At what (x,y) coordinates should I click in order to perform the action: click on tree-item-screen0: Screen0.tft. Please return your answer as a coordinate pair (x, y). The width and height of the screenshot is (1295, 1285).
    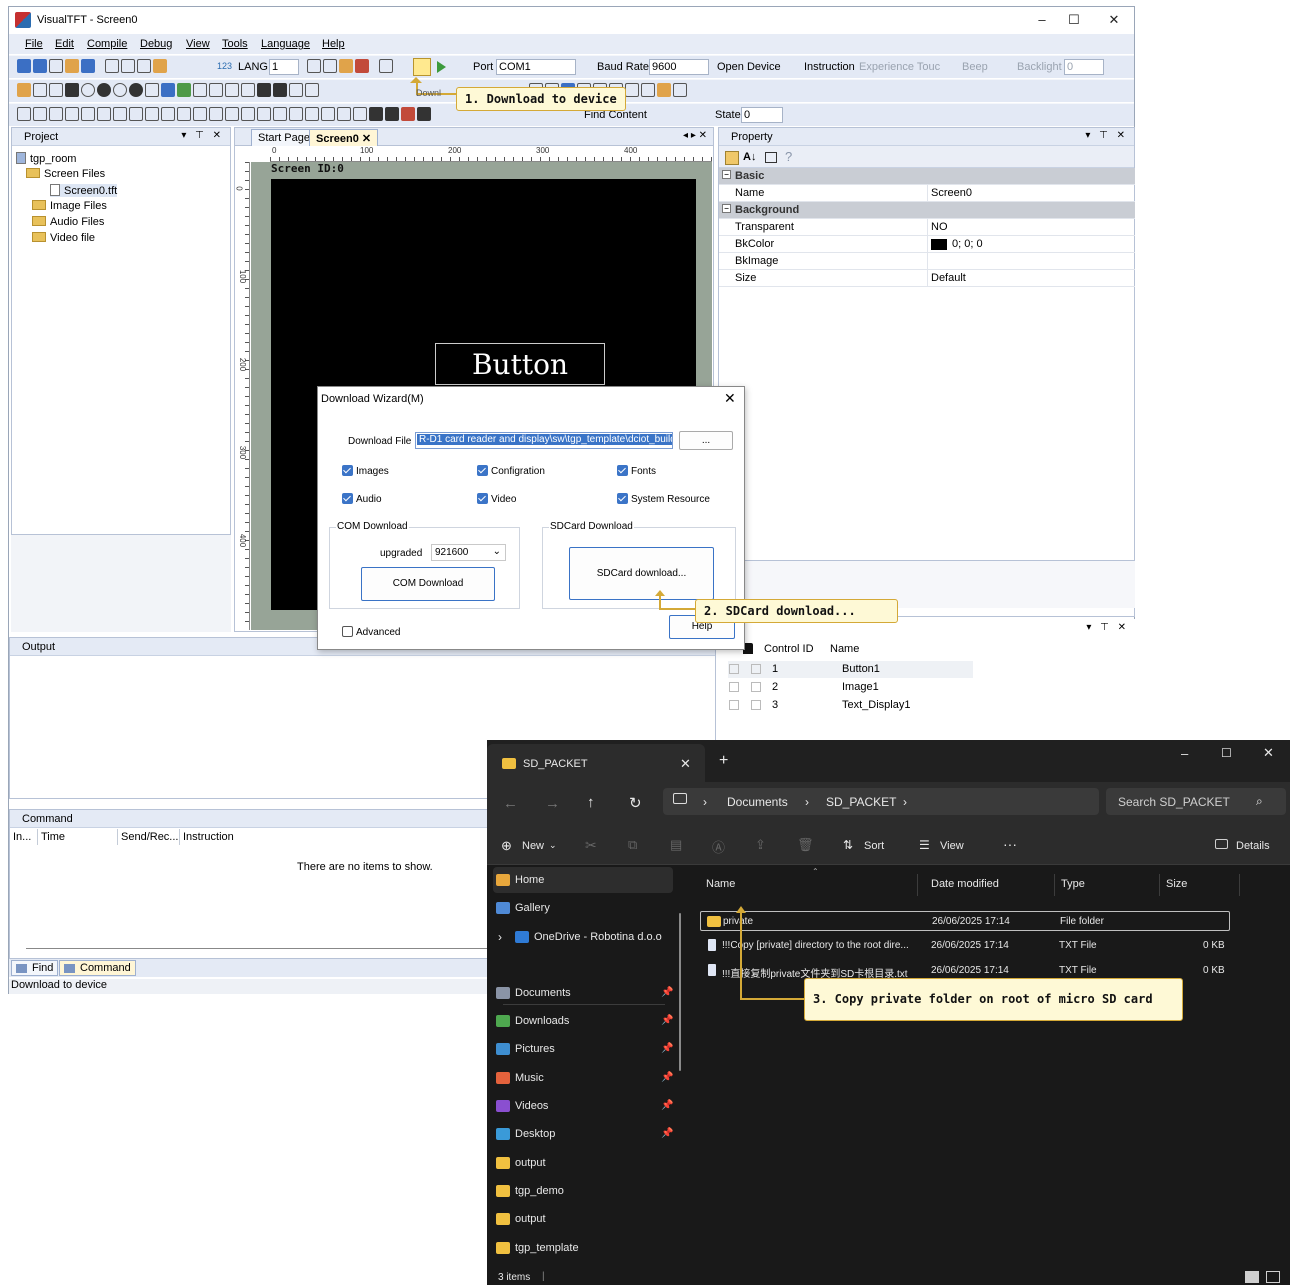
    Looking at the image, I should click on (84, 190).